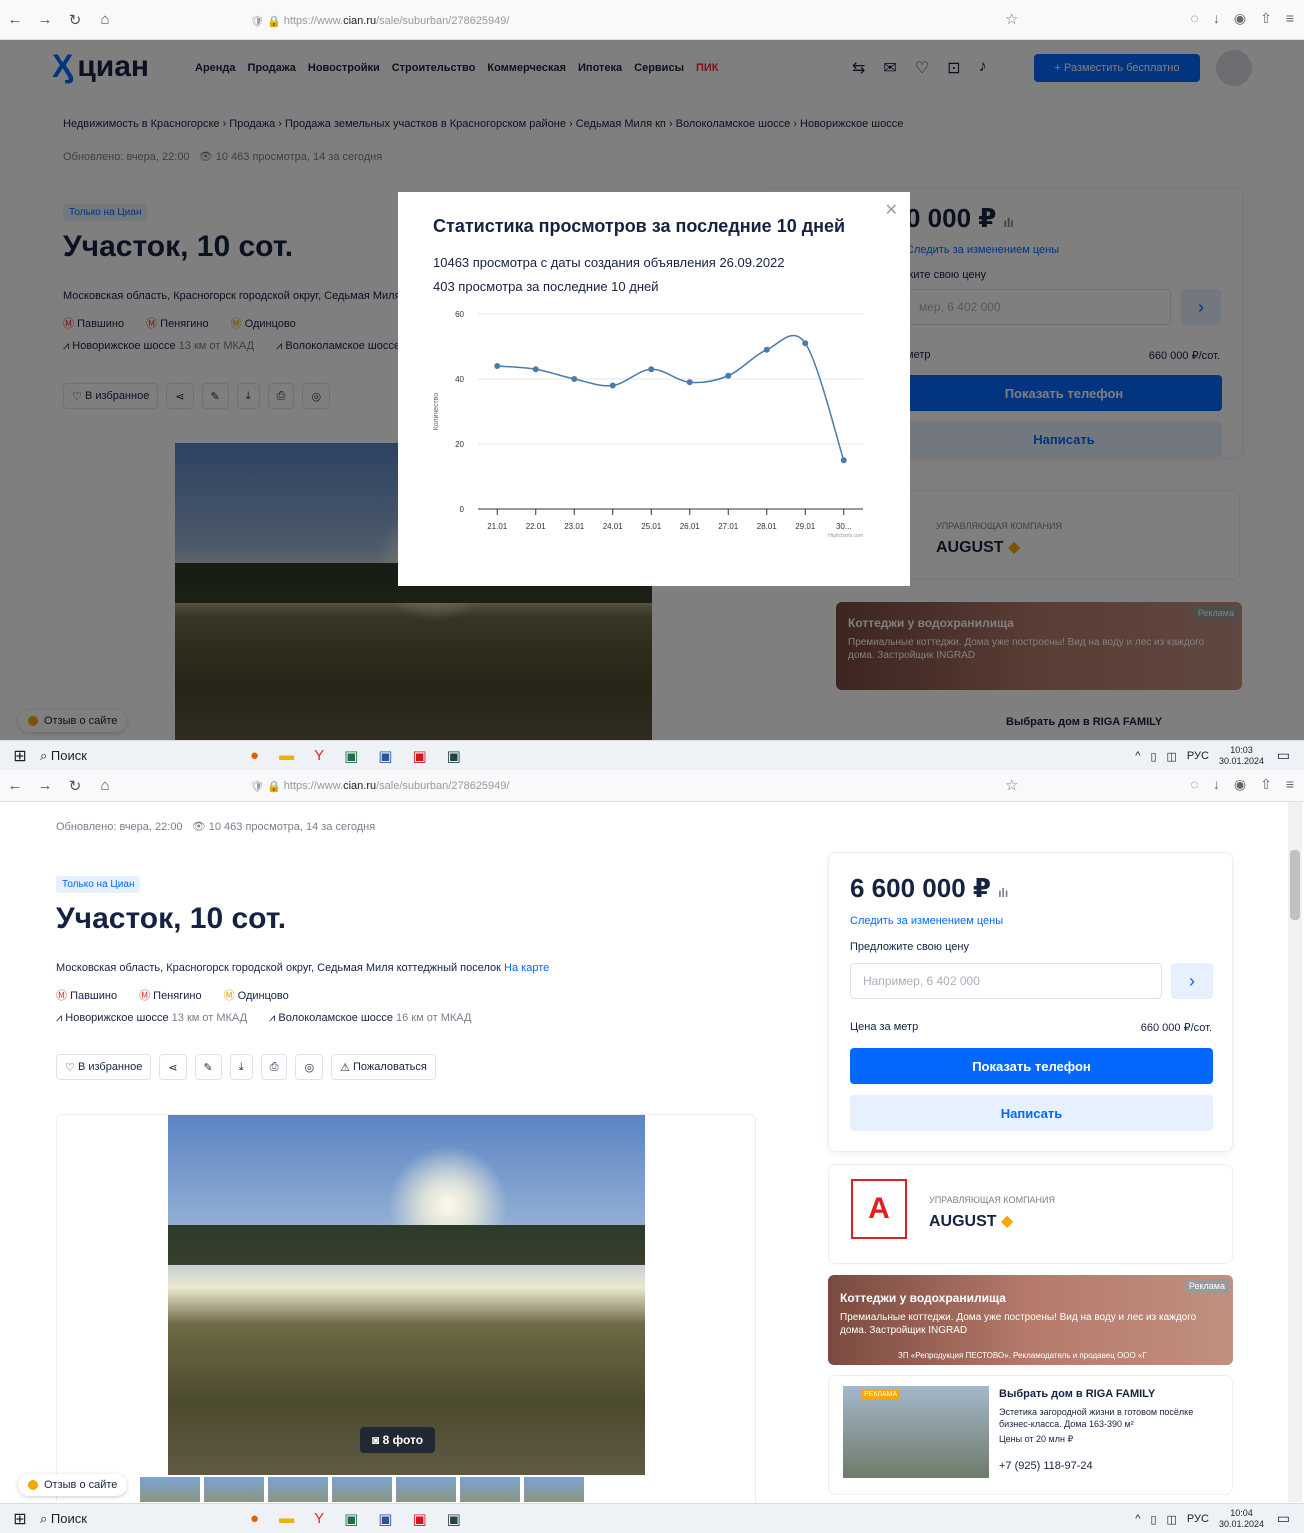 The height and width of the screenshot is (1533, 1304). I want to click on complain-button: ⚠ Пожаловаться, so click(383, 1067).